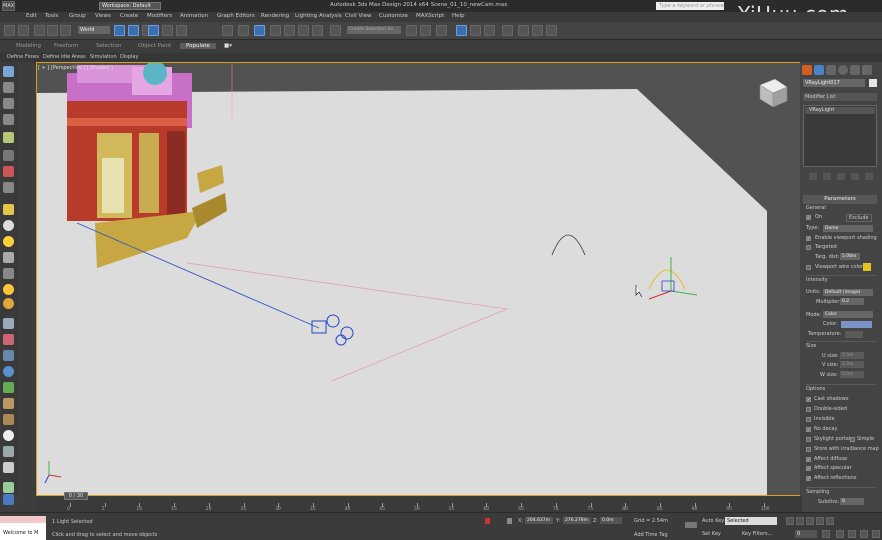 The width and height of the screenshot is (882, 540). What do you see at coordinates (711, 534) in the screenshot?
I see `set-key-button: Set Key` at bounding box center [711, 534].